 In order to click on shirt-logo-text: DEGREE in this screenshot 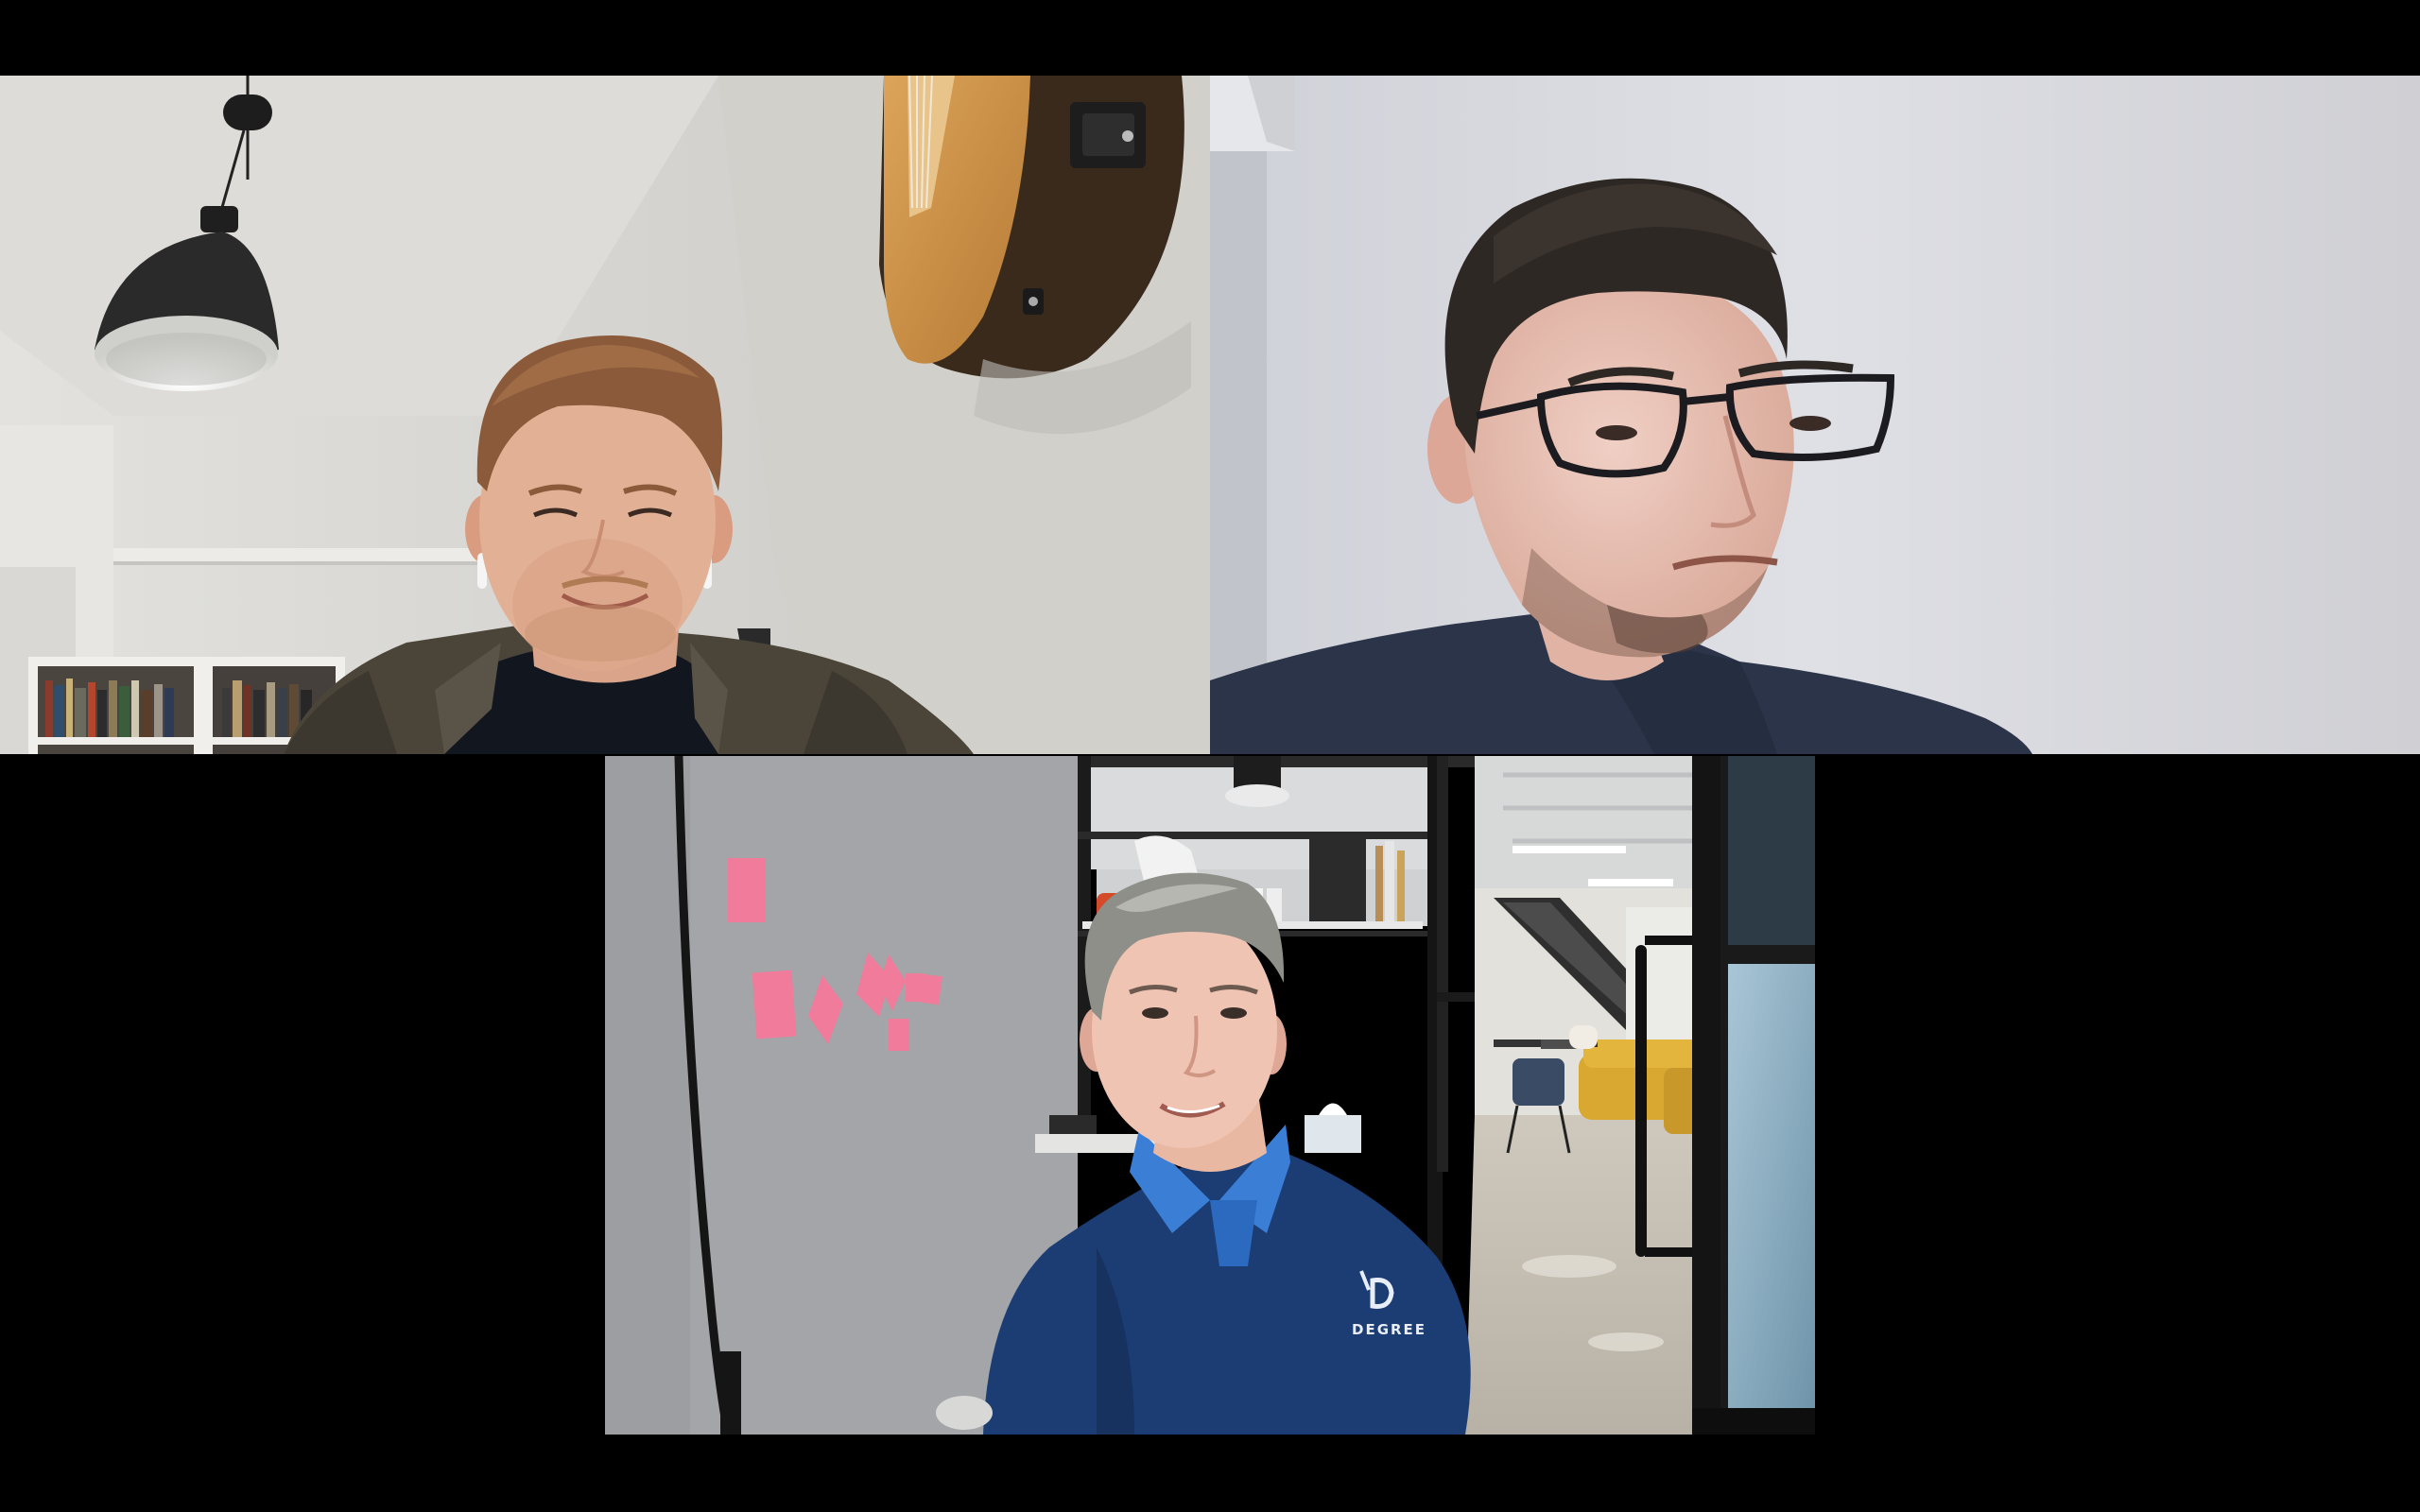, I will do `click(1389, 1329)`.